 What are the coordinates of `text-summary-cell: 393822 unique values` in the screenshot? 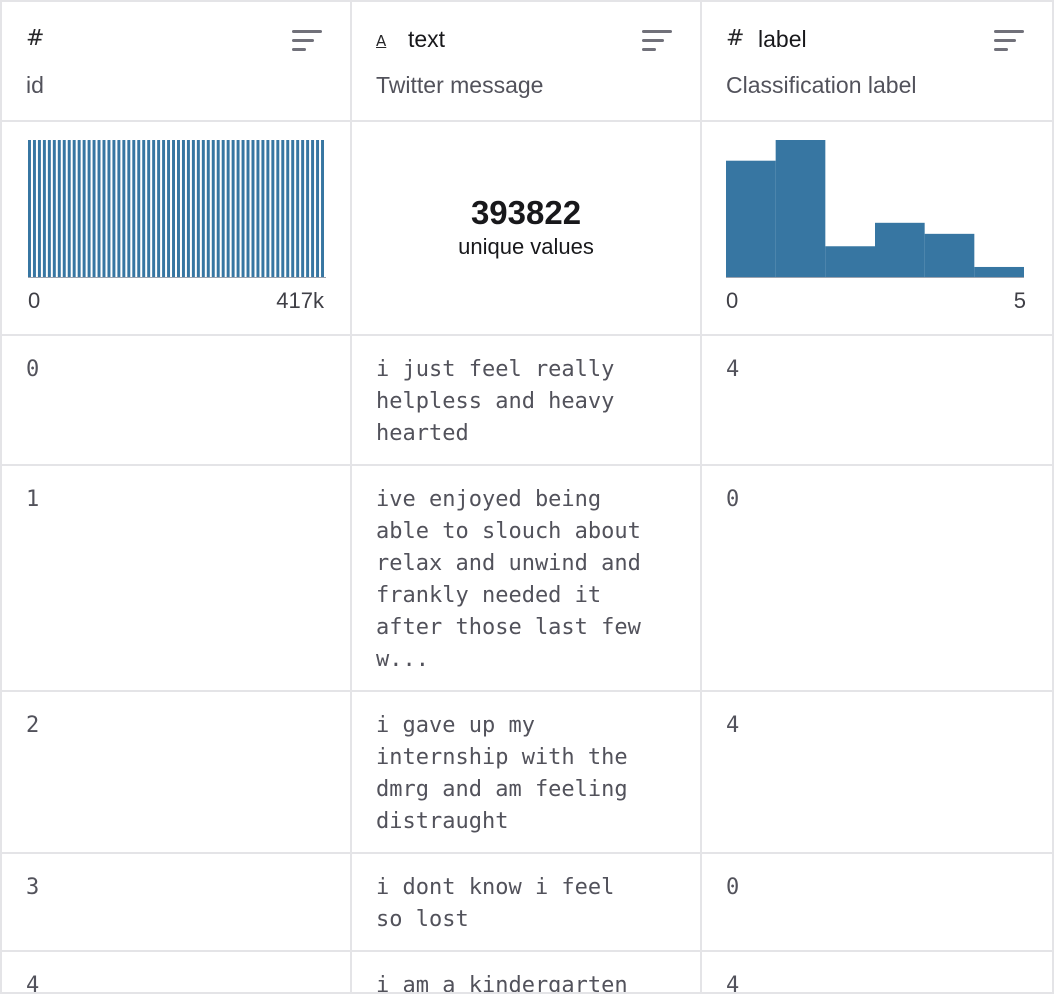 It's located at (527, 228).